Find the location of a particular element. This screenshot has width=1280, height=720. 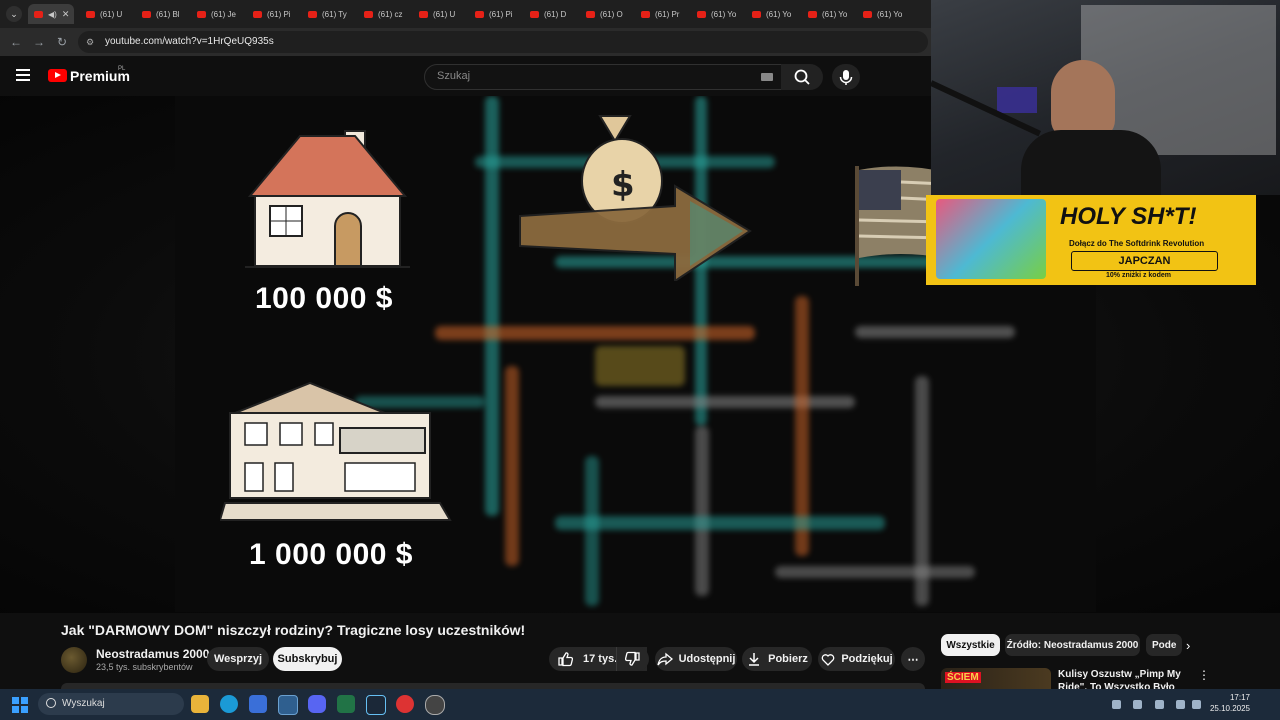

more-vert-icon: ⋮ is located at coordinates (1204, 675).